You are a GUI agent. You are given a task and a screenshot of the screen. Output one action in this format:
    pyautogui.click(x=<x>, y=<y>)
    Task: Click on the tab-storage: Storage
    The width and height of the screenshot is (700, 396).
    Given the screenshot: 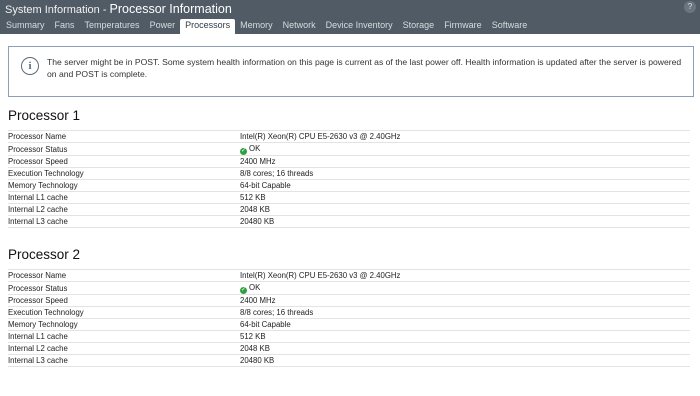 What is the action you would take?
    pyautogui.click(x=419, y=26)
    